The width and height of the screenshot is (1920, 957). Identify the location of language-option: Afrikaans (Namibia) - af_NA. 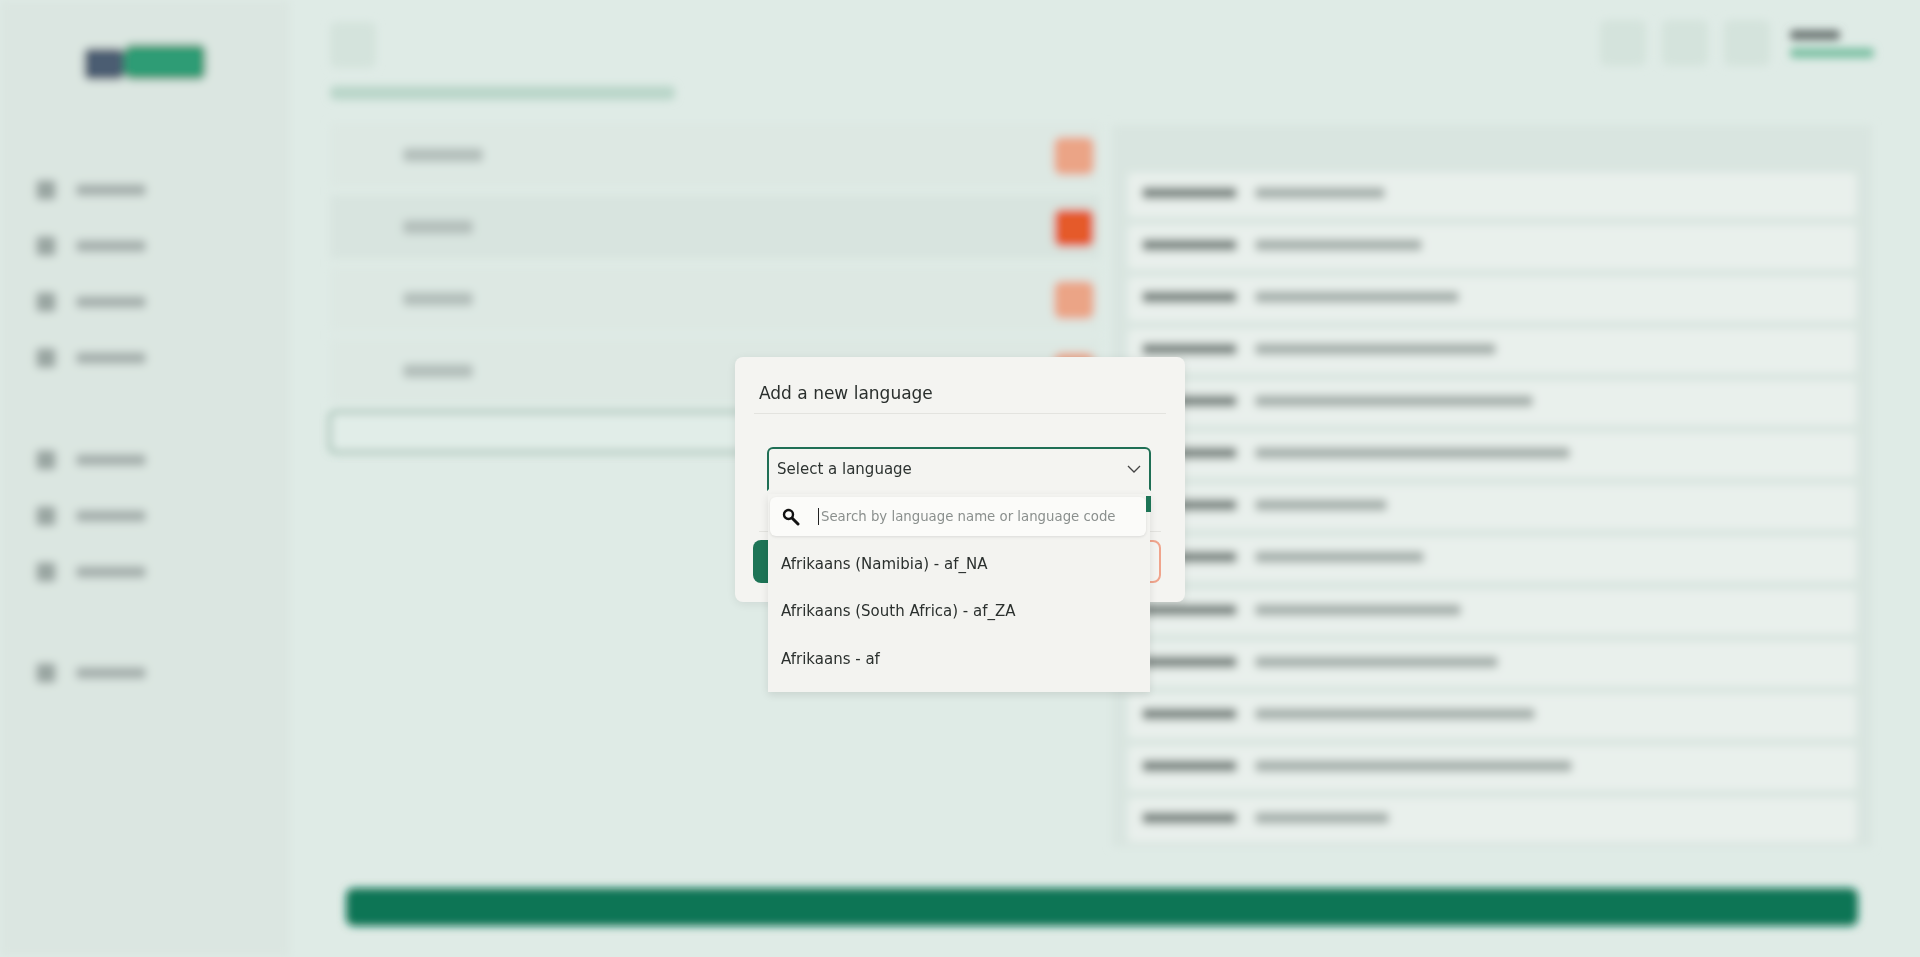
(959, 564).